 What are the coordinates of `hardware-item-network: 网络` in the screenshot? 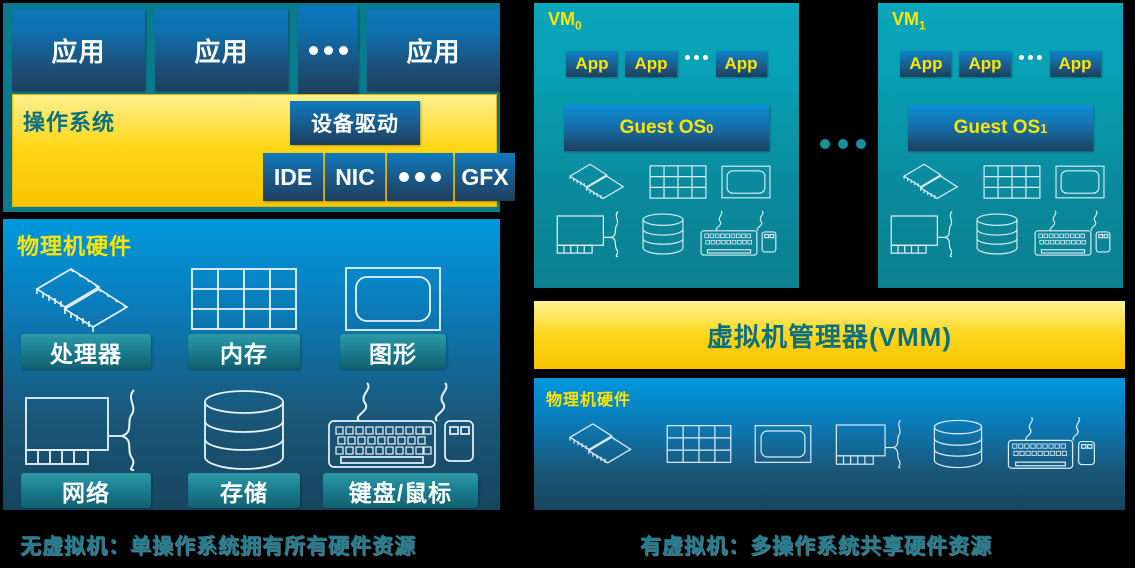 It's located at (86, 447).